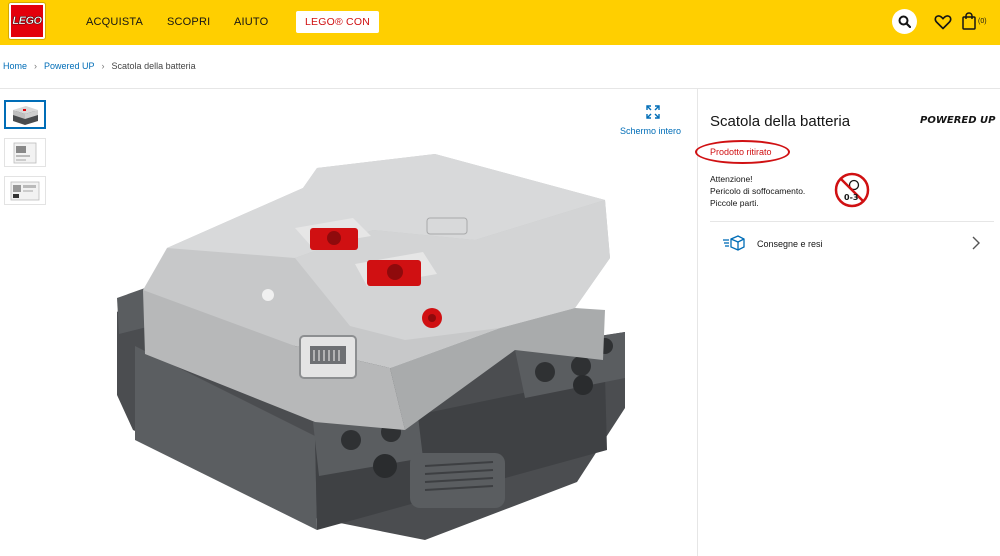 Image resolution: width=1000 pixels, height=556 pixels. I want to click on vertical-divider, so click(697, 322).